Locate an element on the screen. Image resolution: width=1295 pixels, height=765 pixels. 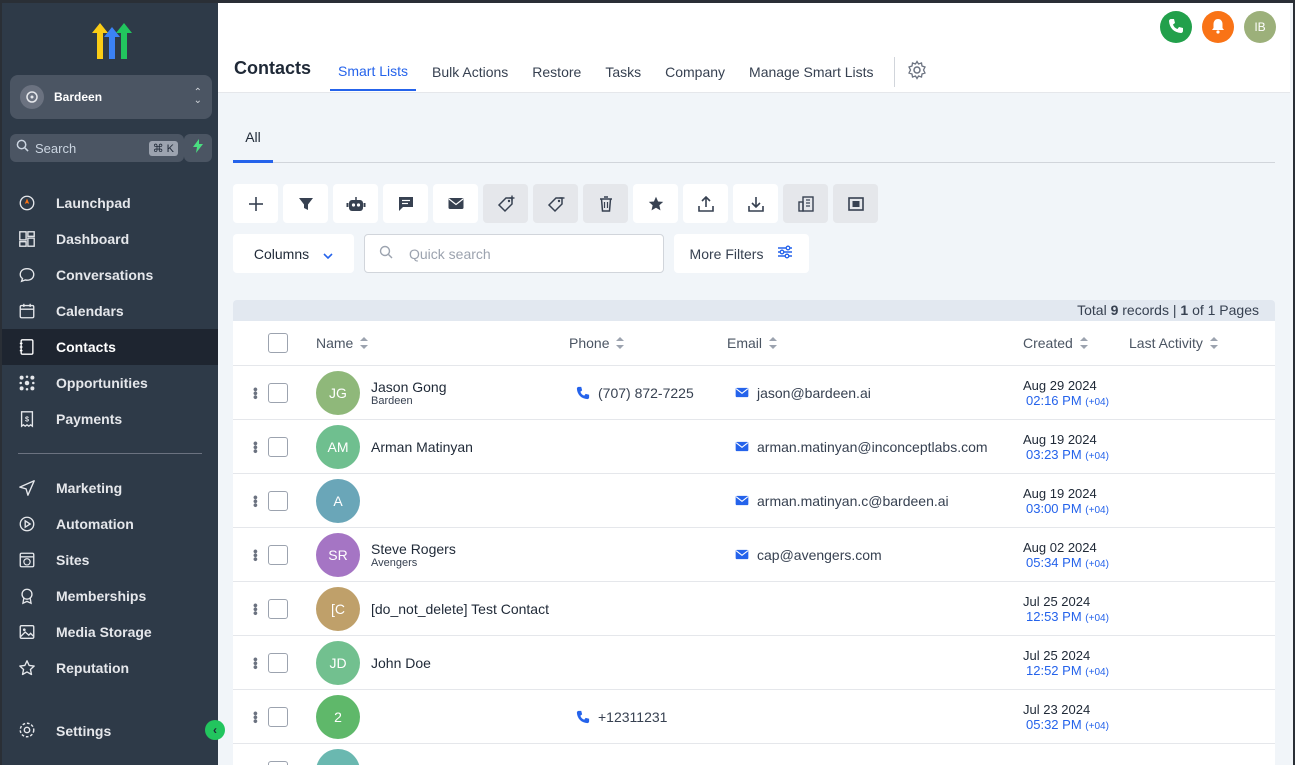
column-header-name: Name is located at coordinates (342, 343).